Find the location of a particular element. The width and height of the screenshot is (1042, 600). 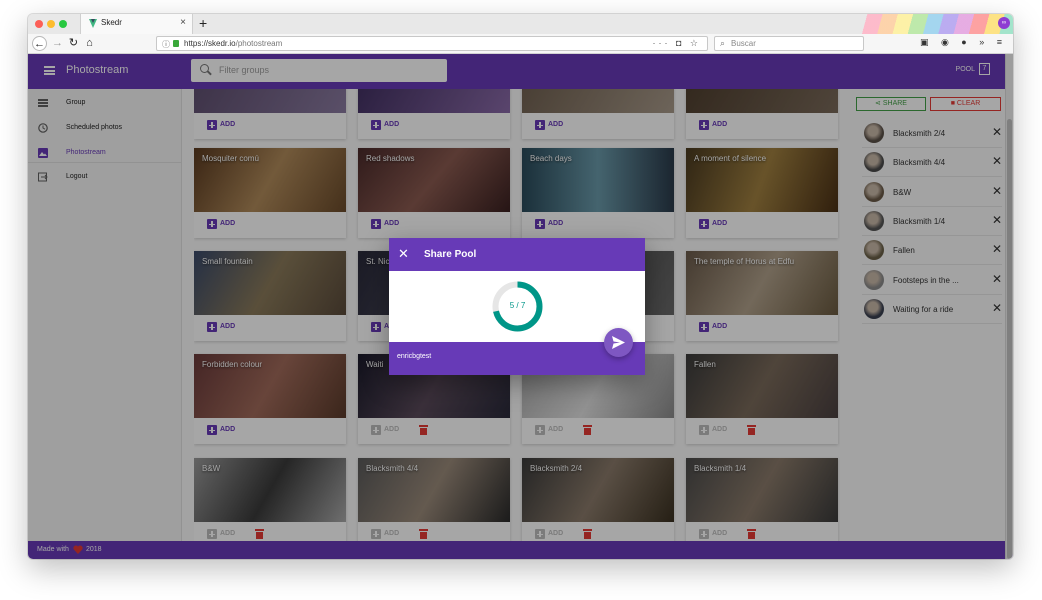

lock-icon is located at coordinates (176, 43).